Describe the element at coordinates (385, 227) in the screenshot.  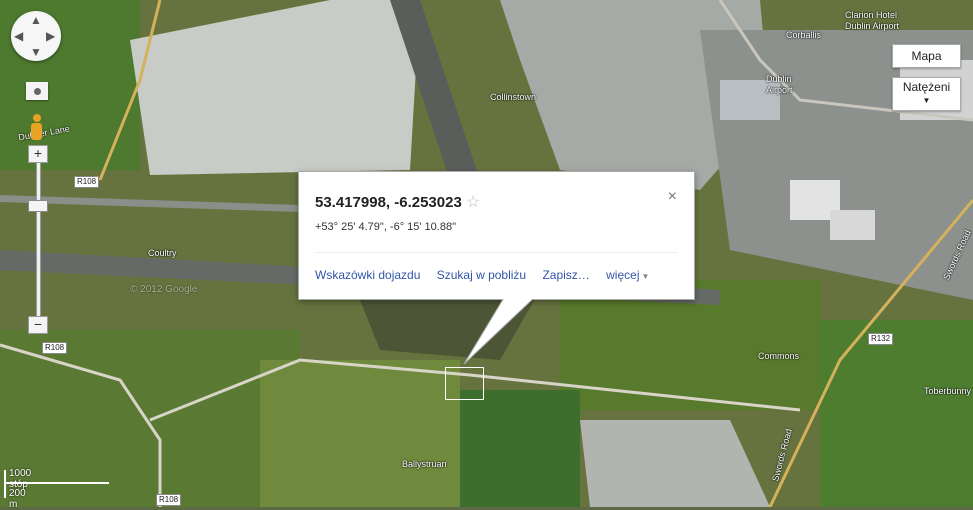
I see `dms-coordinates: +53° 25' 4.79", -6° 15' 10.88"` at that location.